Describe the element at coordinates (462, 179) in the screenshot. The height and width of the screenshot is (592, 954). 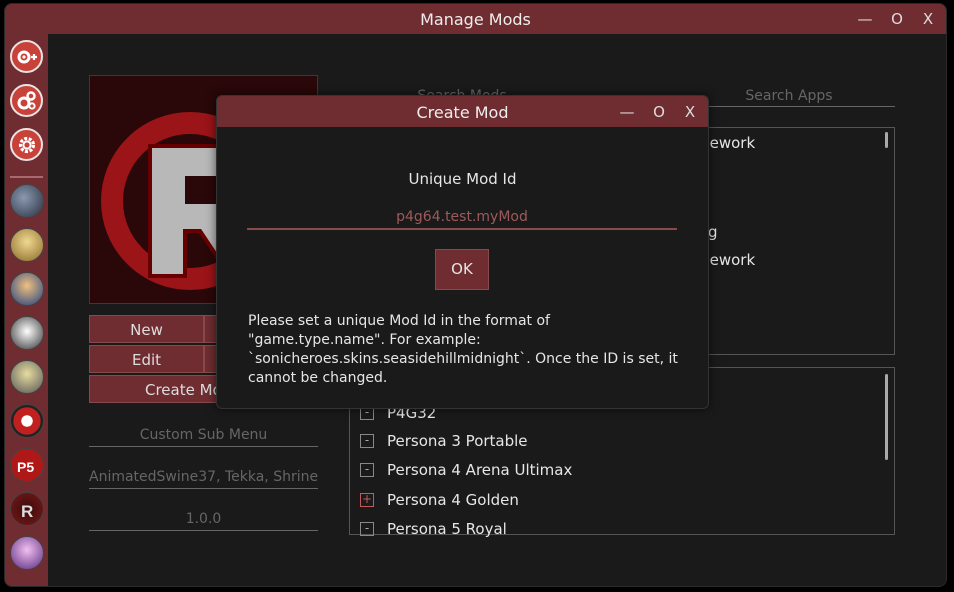
I see `unique-mod-id-label: Unique Mod Id` at that location.